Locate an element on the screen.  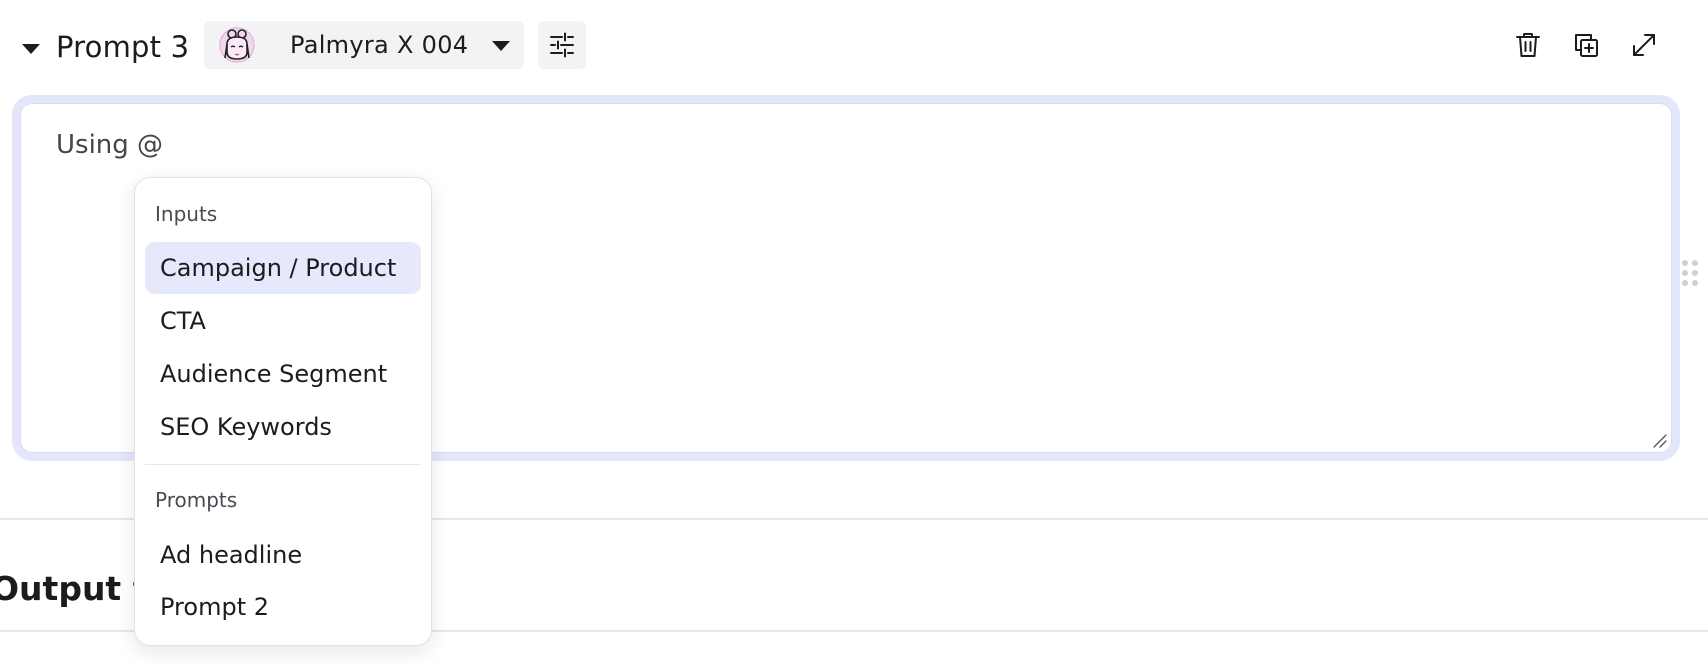
model-settings-button is located at coordinates (562, 45).